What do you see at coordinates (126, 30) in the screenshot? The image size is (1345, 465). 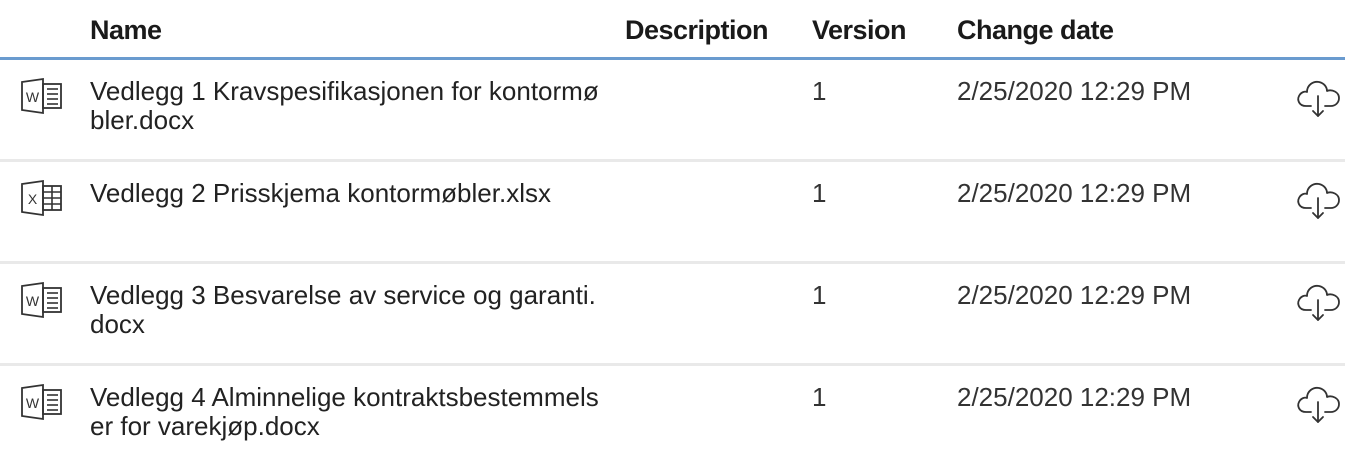 I see `column-header-name: Name` at bounding box center [126, 30].